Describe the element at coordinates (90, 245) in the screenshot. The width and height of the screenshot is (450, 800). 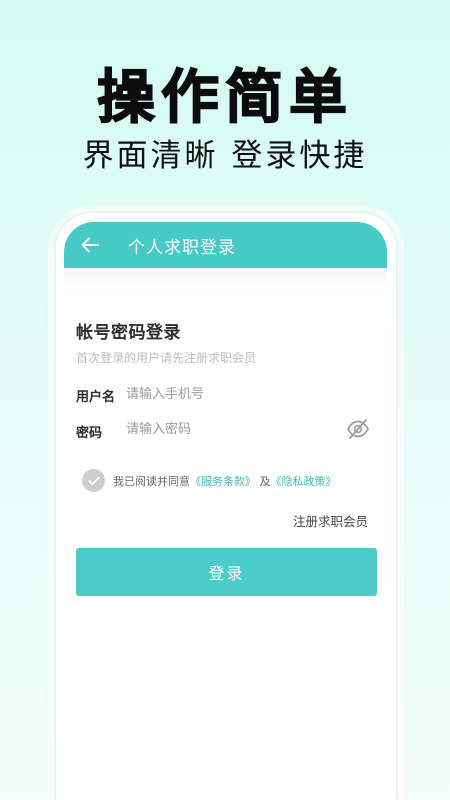
I see `arrow-left-icon` at that location.